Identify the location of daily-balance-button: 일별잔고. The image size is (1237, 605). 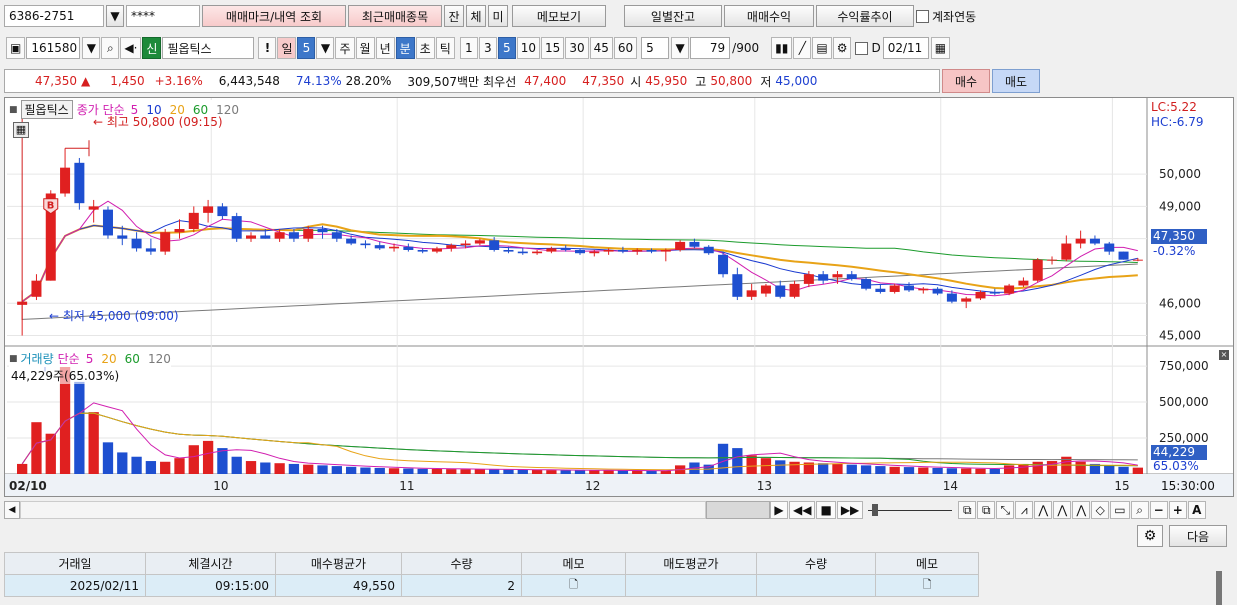
(673, 16).